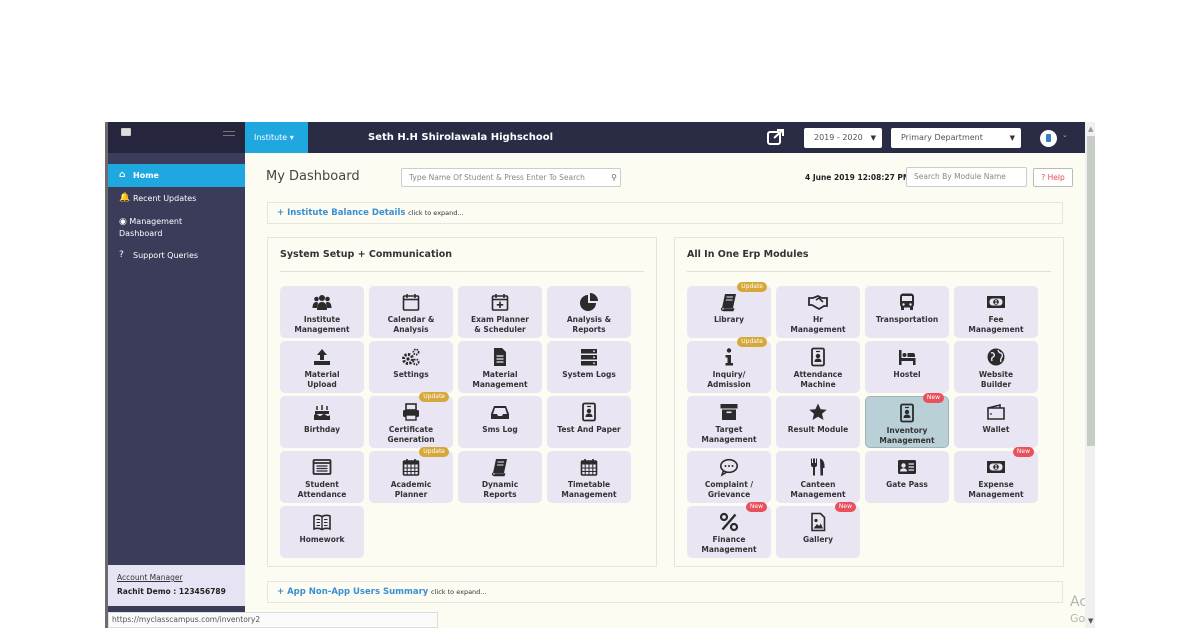 The width and height of the screenshot is (1200, 628). I want to click on module-tile-gate-pass: Gate Pass, so click(907, 477).